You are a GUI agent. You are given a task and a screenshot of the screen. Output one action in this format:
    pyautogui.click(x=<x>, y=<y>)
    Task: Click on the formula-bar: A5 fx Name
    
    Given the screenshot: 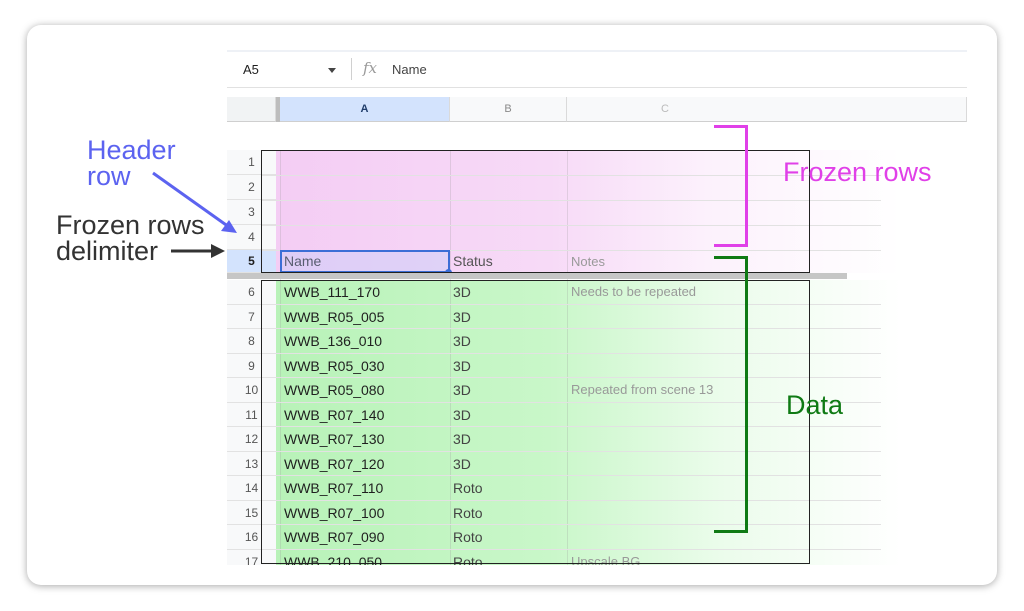 What is the action you would take?
    pyautogui.click(x=597, y=69)
    